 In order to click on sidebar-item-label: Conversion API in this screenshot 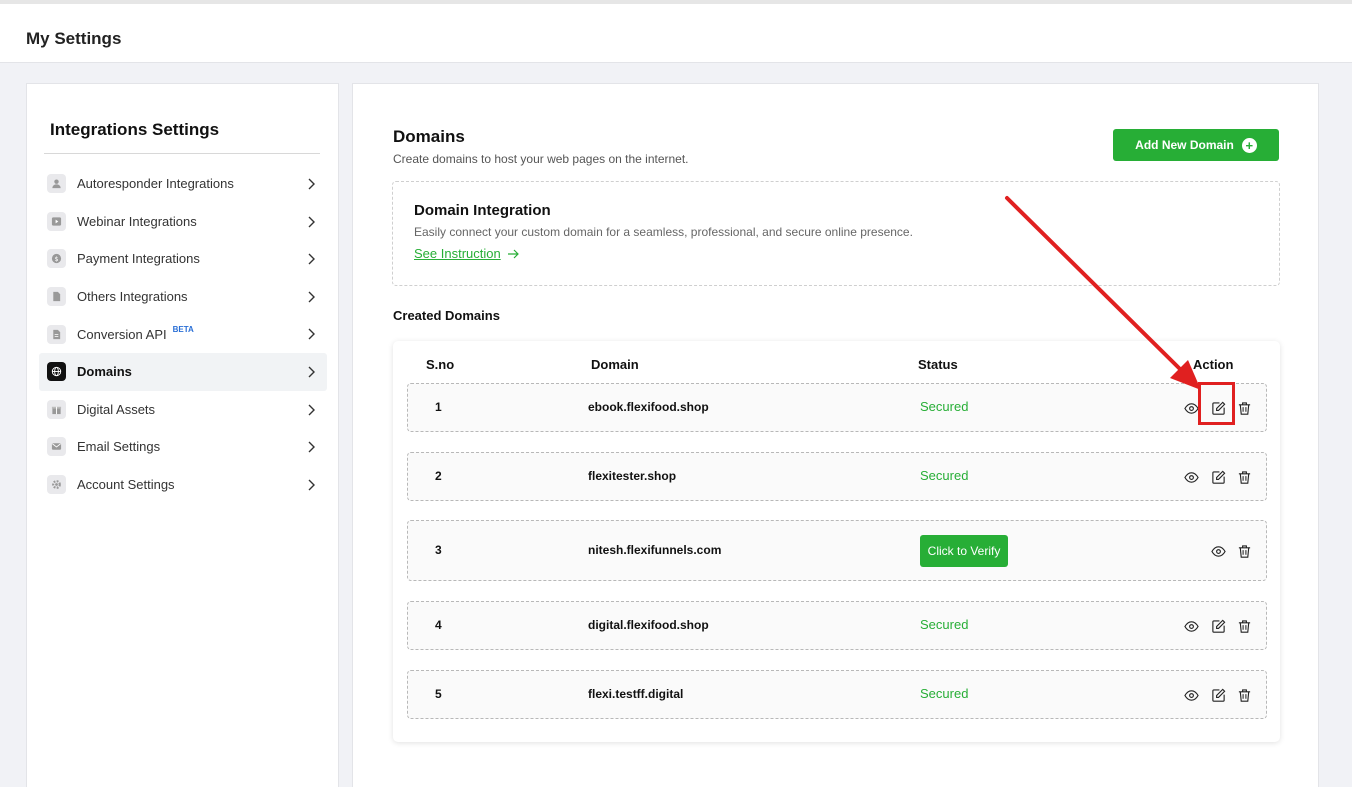, I will do `click(122, 334)`.